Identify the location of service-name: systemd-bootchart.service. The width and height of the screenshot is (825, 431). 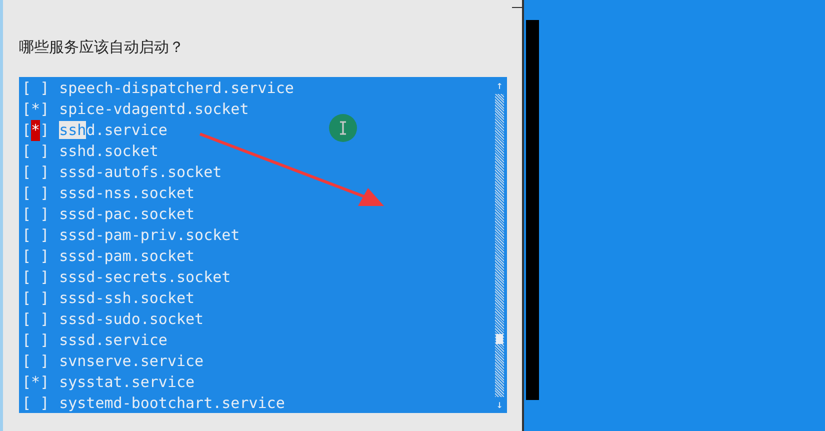
(172, 403).